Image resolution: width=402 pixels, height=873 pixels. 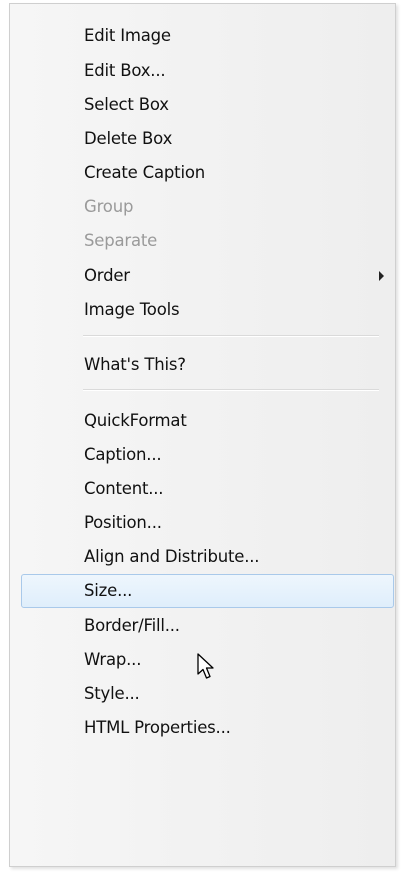 I want to click on submenu-arrow-icon, so click(x=381, y=276).